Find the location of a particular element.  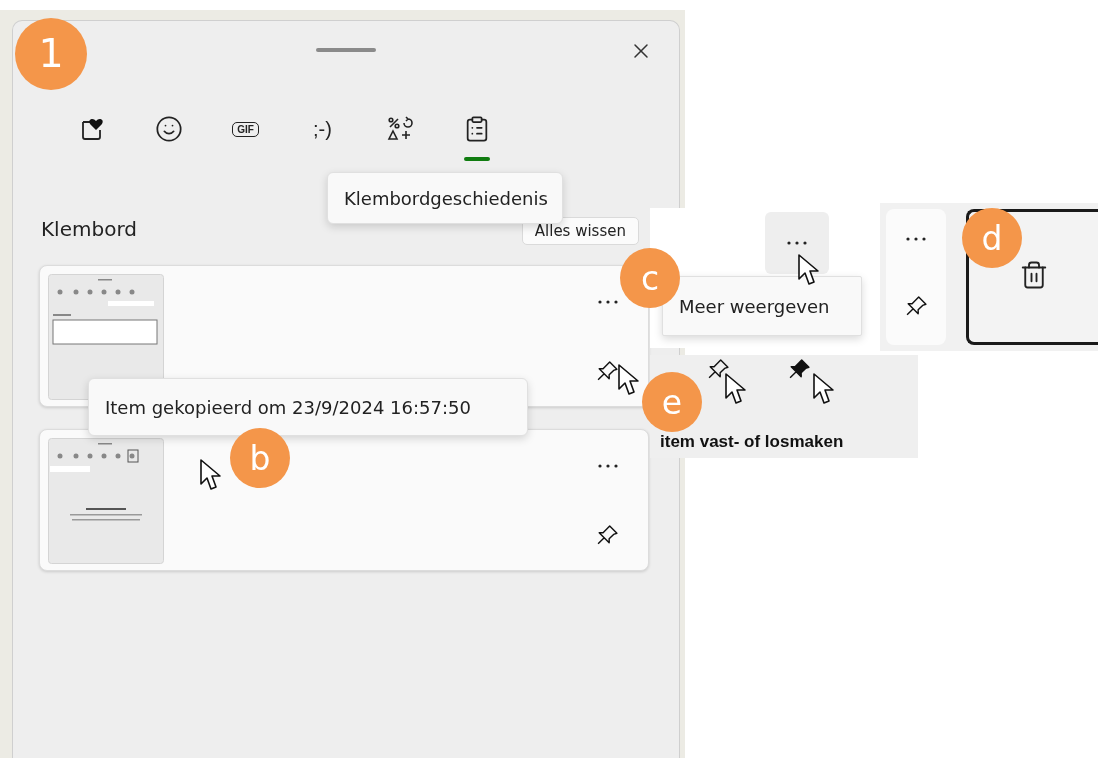

drag-handle is located at coordinates (346, 50).